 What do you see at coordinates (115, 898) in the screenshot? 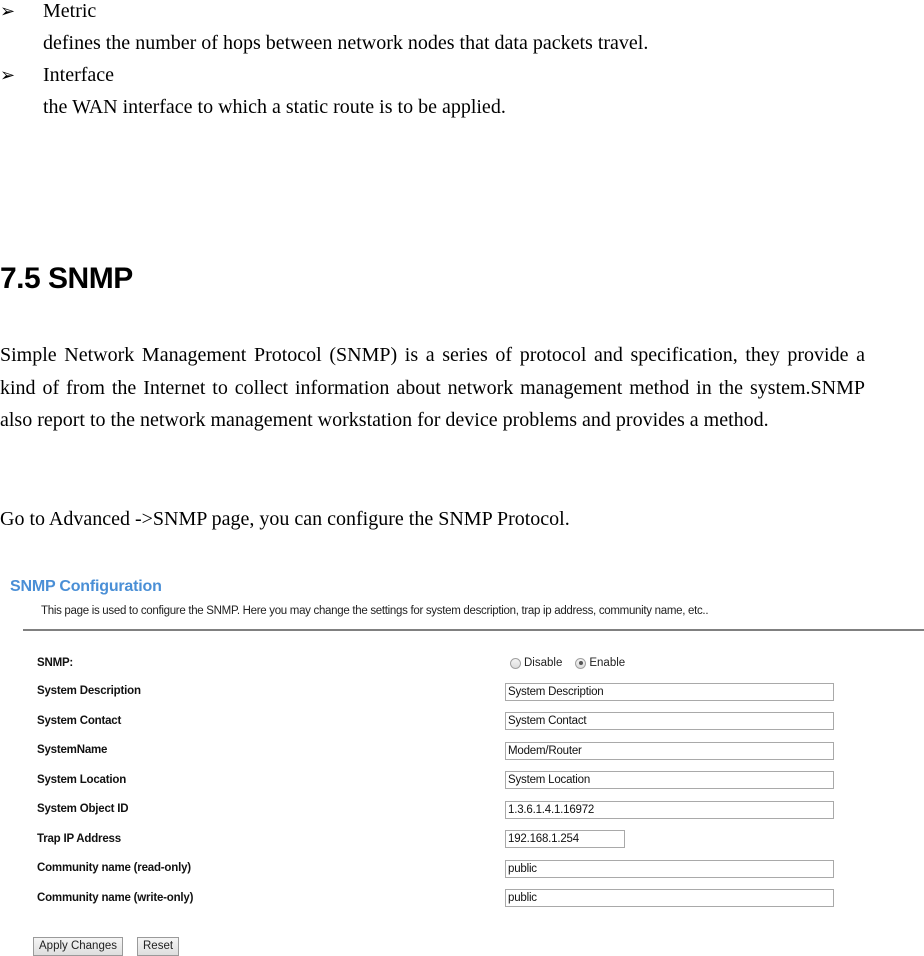
I see `community-write-only-label: Community name (write-only)` at bounding box center [115, 898].